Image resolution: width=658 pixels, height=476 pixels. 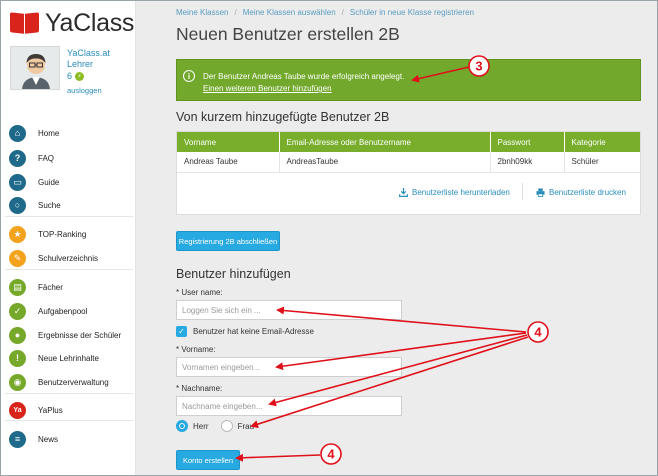 What do you see at coordinates (17, 182) in the screenshot?
I see `monitor-icon: ▭` at bounding box center [17, 182].